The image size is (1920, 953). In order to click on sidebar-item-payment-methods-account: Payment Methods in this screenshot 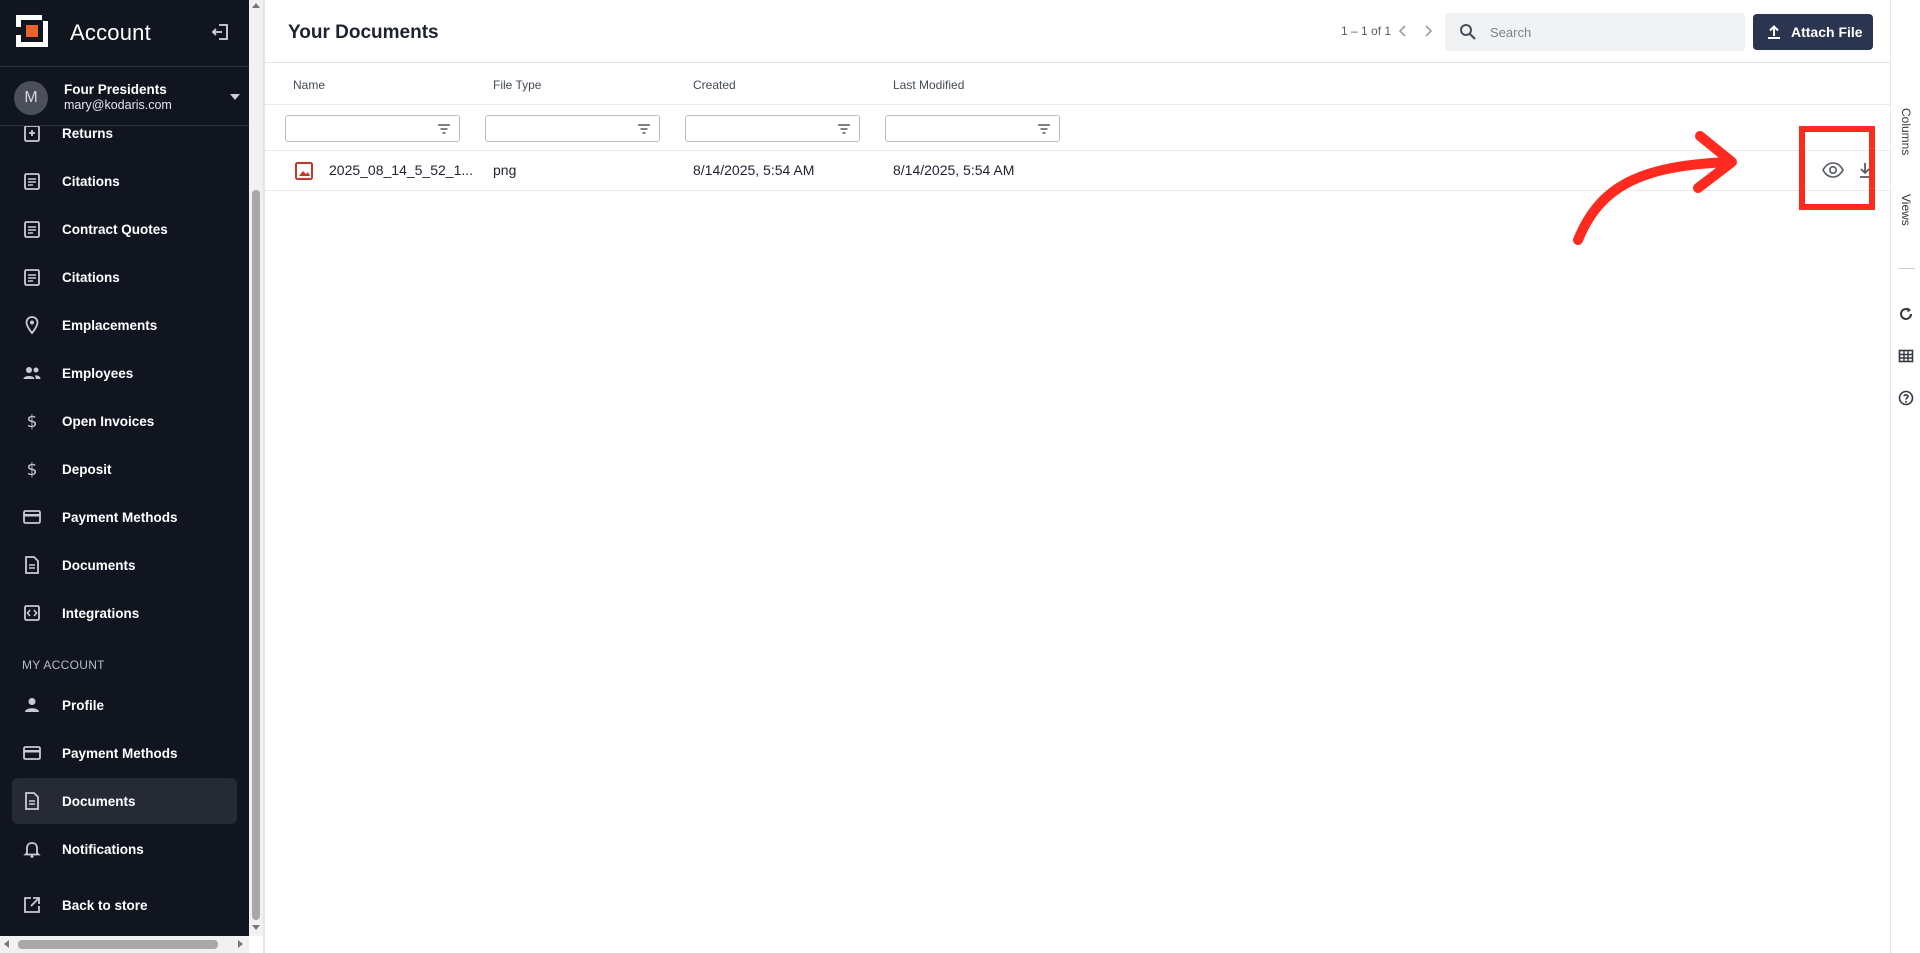, I will do `click(124, 753)`.